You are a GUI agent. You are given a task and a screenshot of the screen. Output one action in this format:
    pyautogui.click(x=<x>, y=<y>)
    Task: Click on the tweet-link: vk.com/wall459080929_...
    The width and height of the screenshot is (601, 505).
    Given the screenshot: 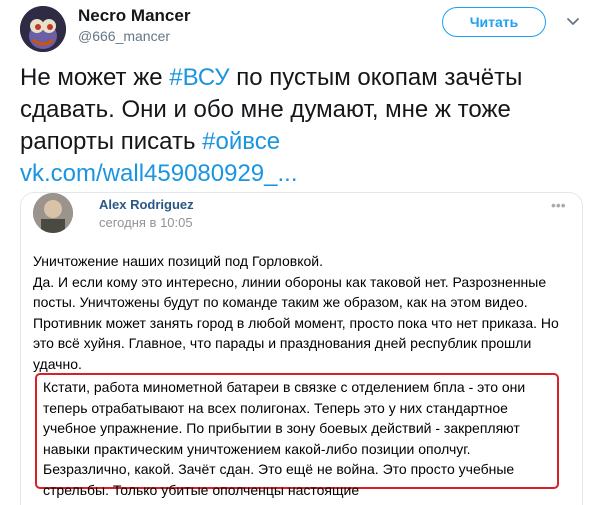 What is the action you would take?
    pyautogui.click(x=159, y=173)
    